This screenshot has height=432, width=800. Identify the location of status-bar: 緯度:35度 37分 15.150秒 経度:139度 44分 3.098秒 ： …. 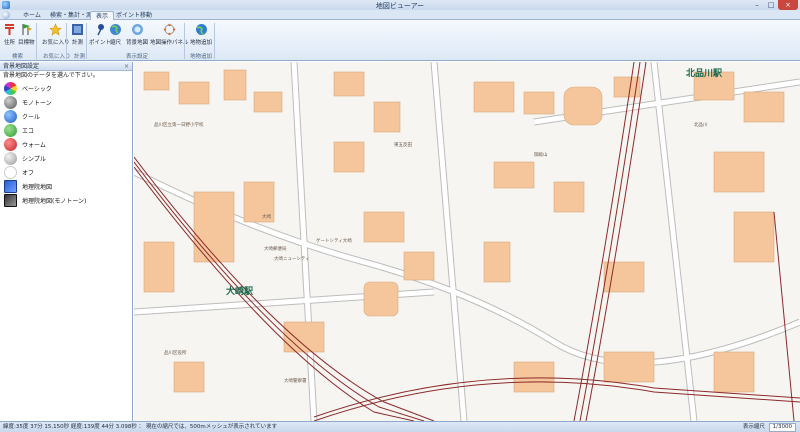
(400, 426).